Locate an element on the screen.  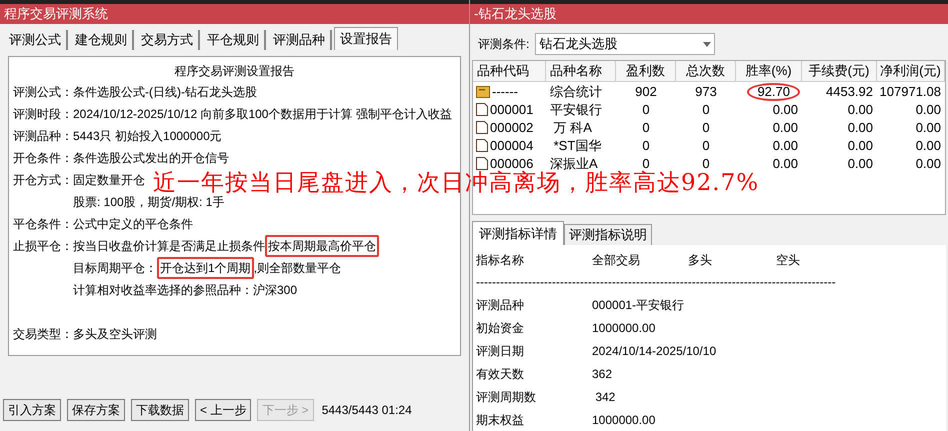
toolbar-button: 引入方案 is located at coordinates (32, 410).